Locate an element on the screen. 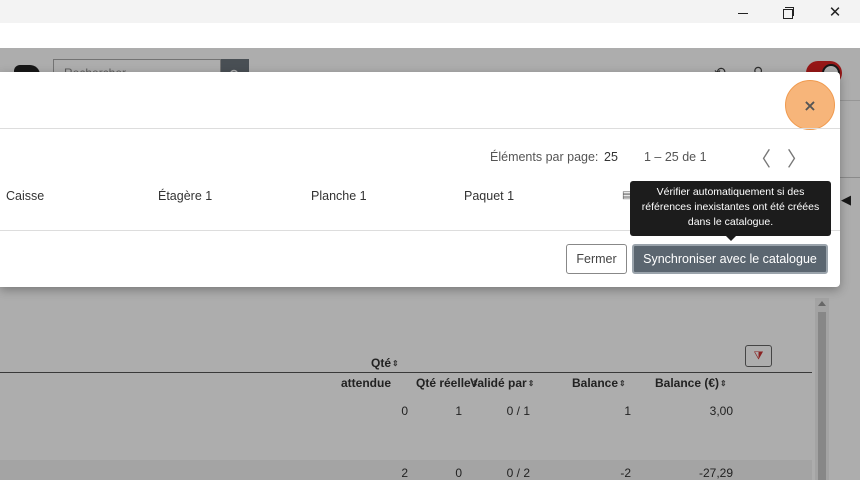 This screenshot has width=860, height=480. window-close-button: ✕ is located at coordinates (835, 11).